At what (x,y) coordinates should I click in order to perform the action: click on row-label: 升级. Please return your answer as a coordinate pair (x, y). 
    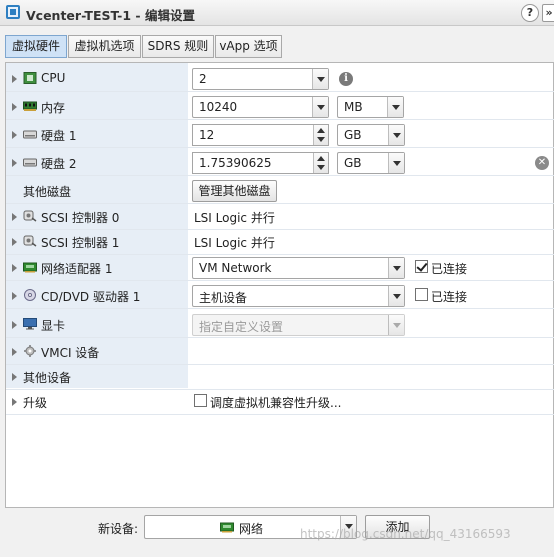
    Looking at the image, I should click on (35, 403).